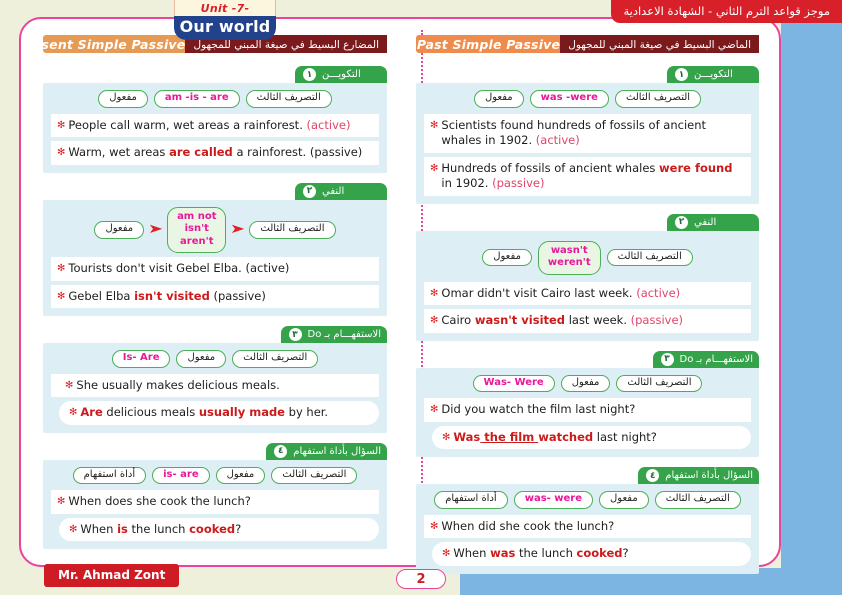 Image resolution: width=842 pixels, height=595 pixels. What do you see at coordinates (421, 579) in the screenshot?
I see `page-number-badge: 2` at bounding box center [421, 579].